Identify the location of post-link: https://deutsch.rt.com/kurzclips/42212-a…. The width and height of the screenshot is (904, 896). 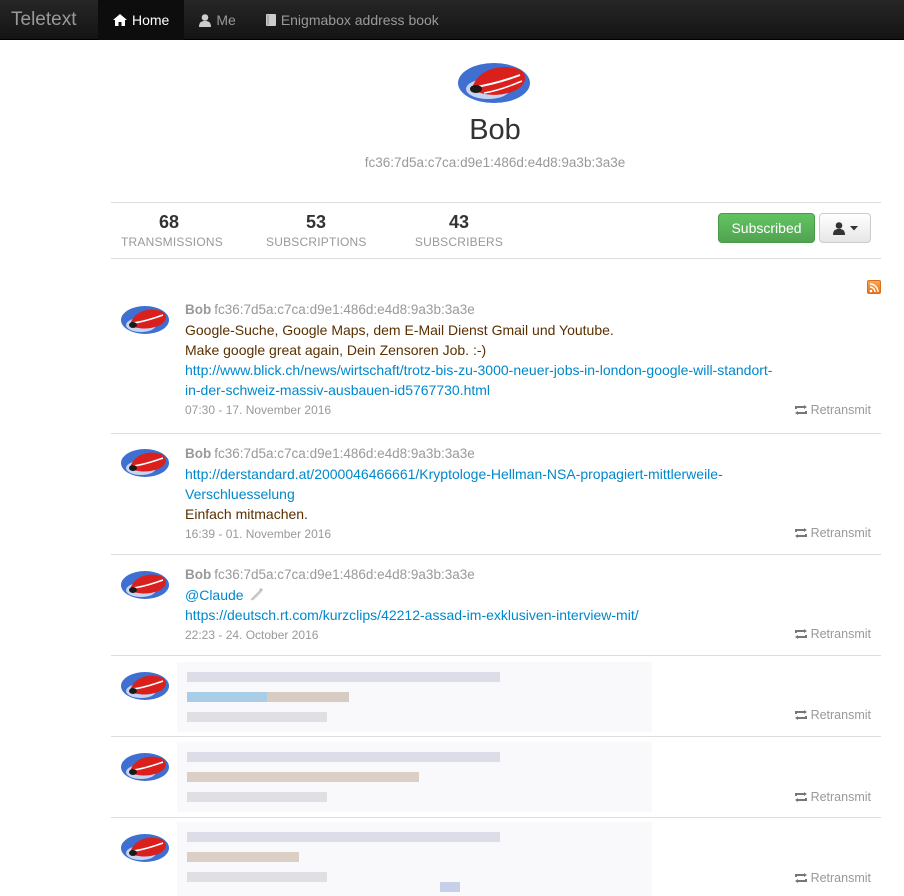
(505, 615).